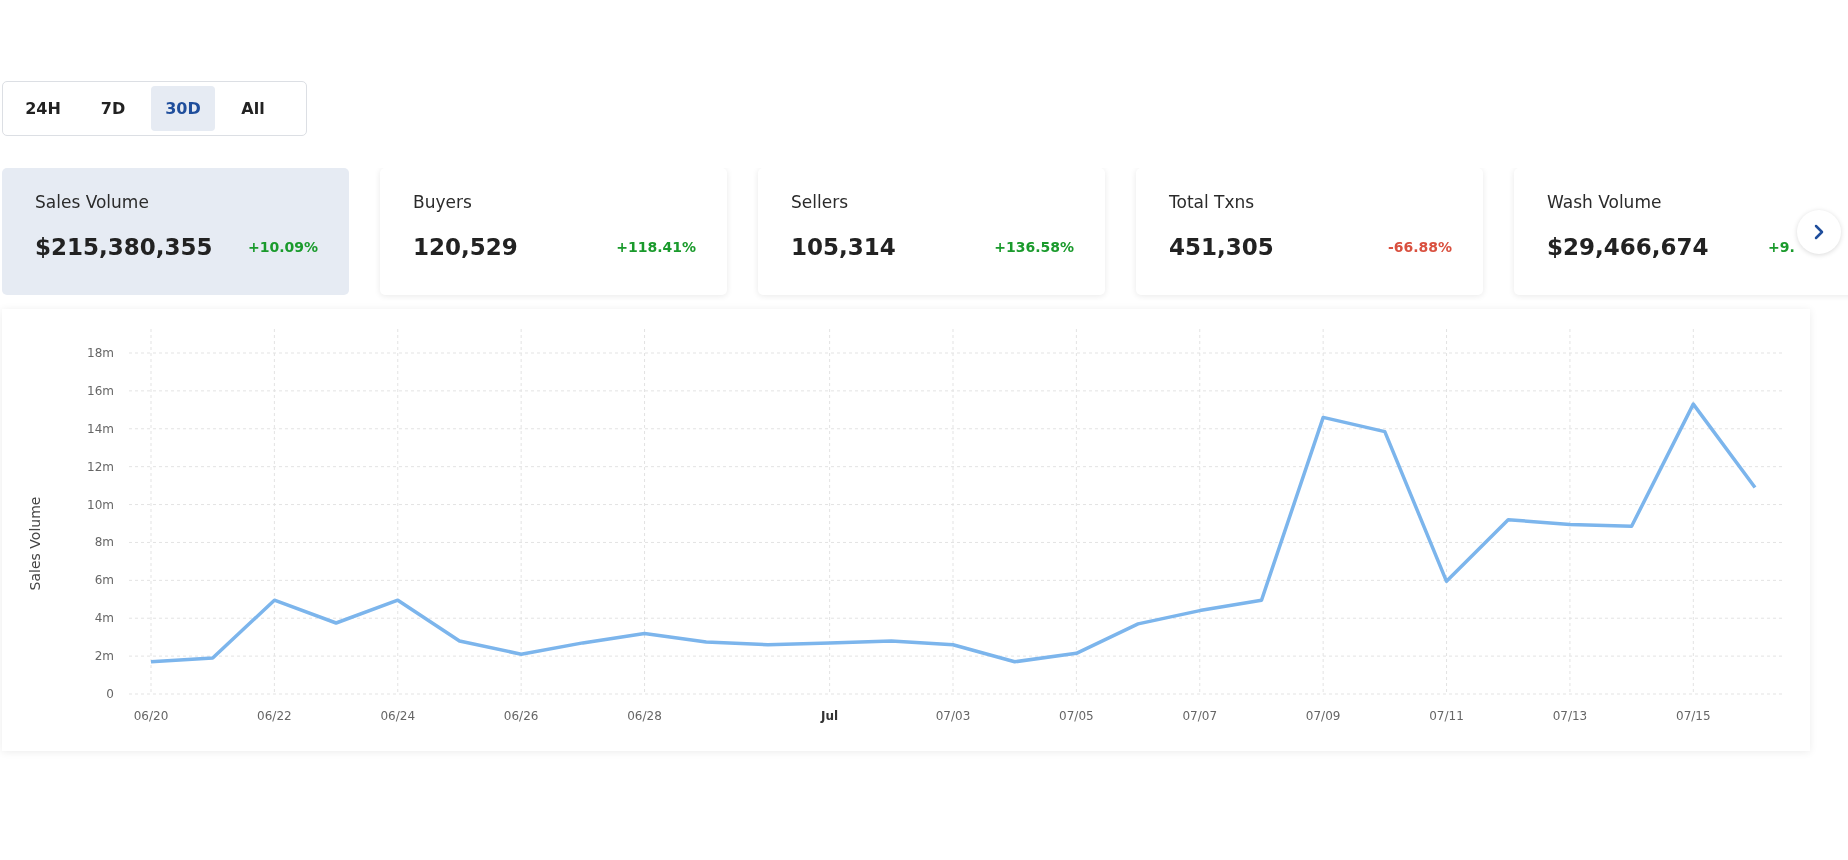 The width and height of the screenshot is (1848, 860). Describe the element at coordinates (656, 247) in the screenshot. I see `stat-change: +118.41%` at that location.